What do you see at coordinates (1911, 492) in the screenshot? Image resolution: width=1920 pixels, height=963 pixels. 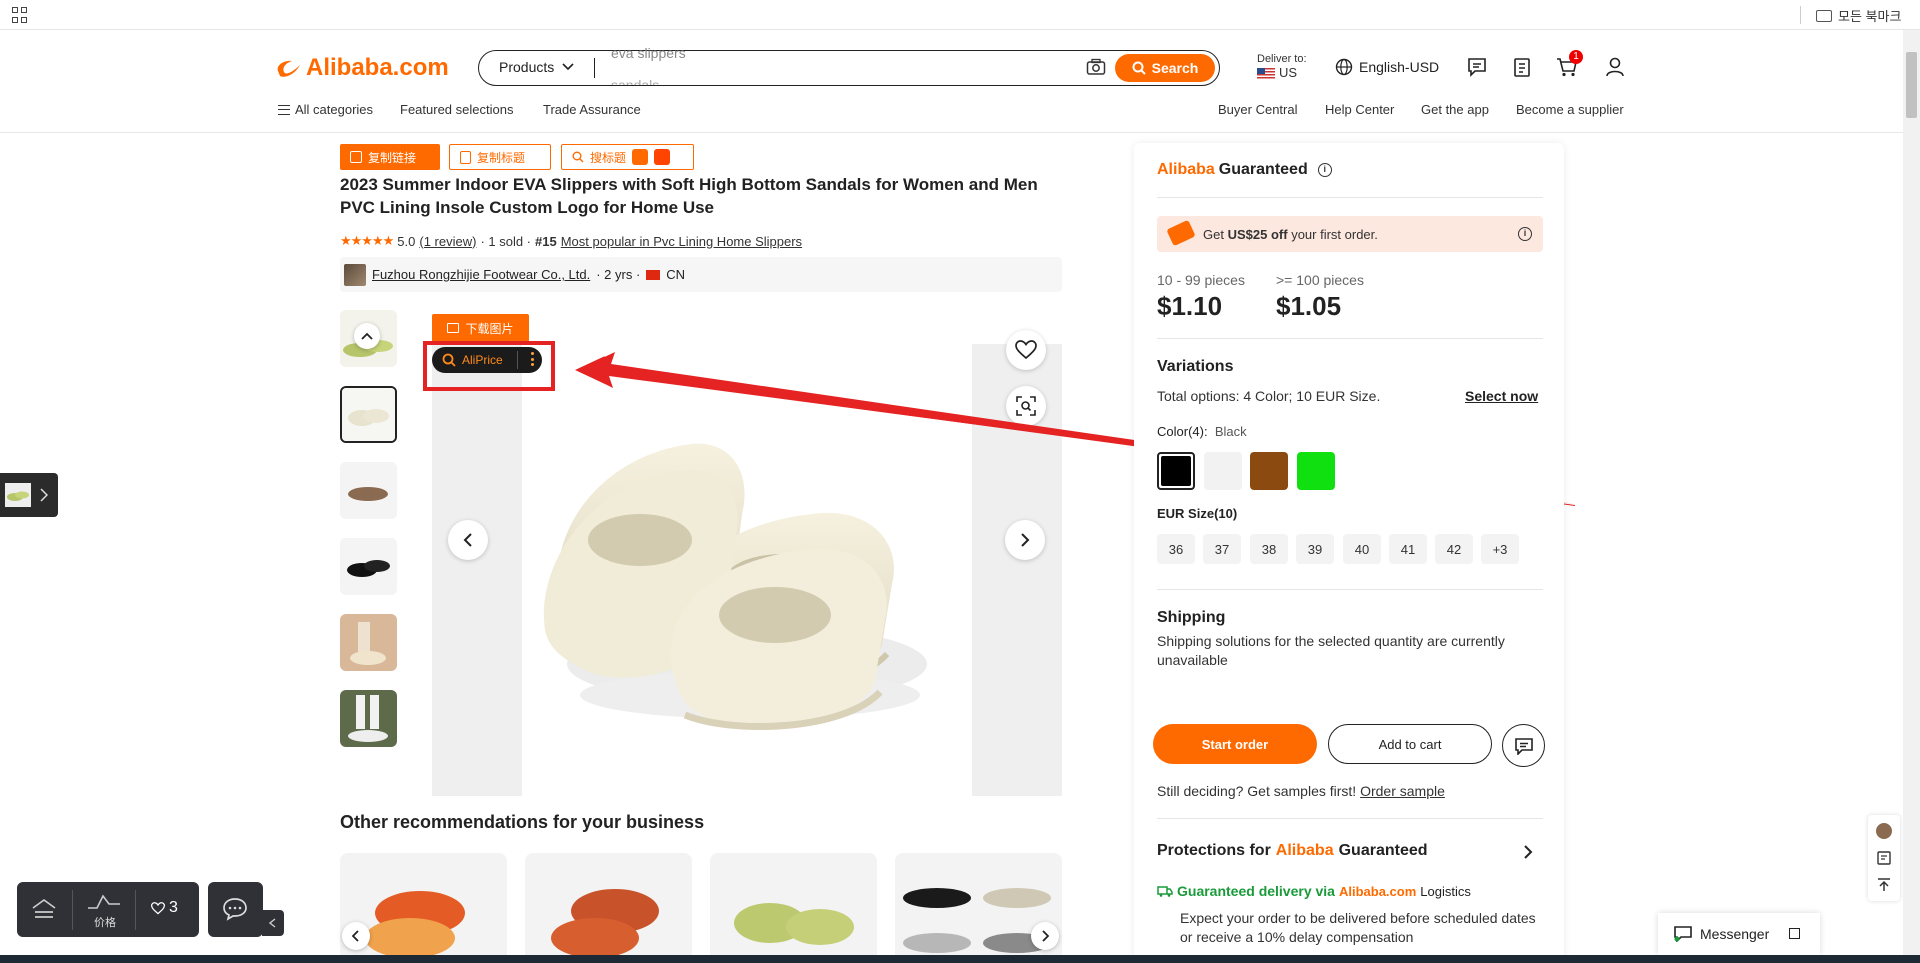 I see `page-scrollbar` at bounding box center [1911, 492].